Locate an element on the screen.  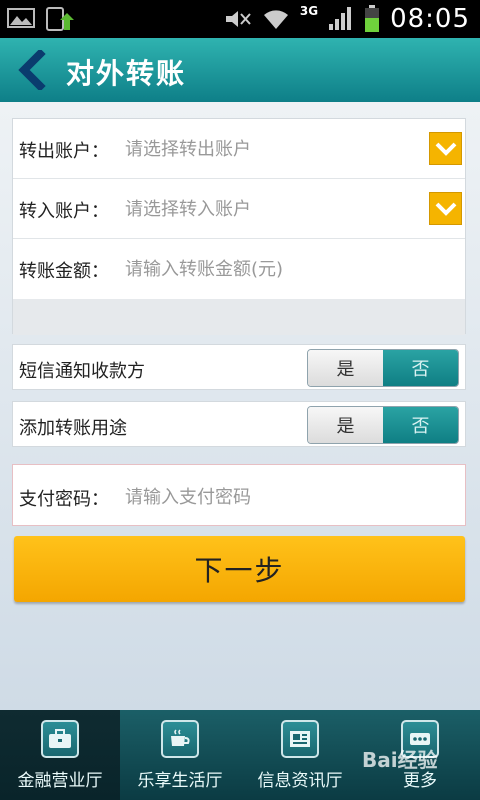
purpose-yes-option: 是 is located at coordinates (345, 425).